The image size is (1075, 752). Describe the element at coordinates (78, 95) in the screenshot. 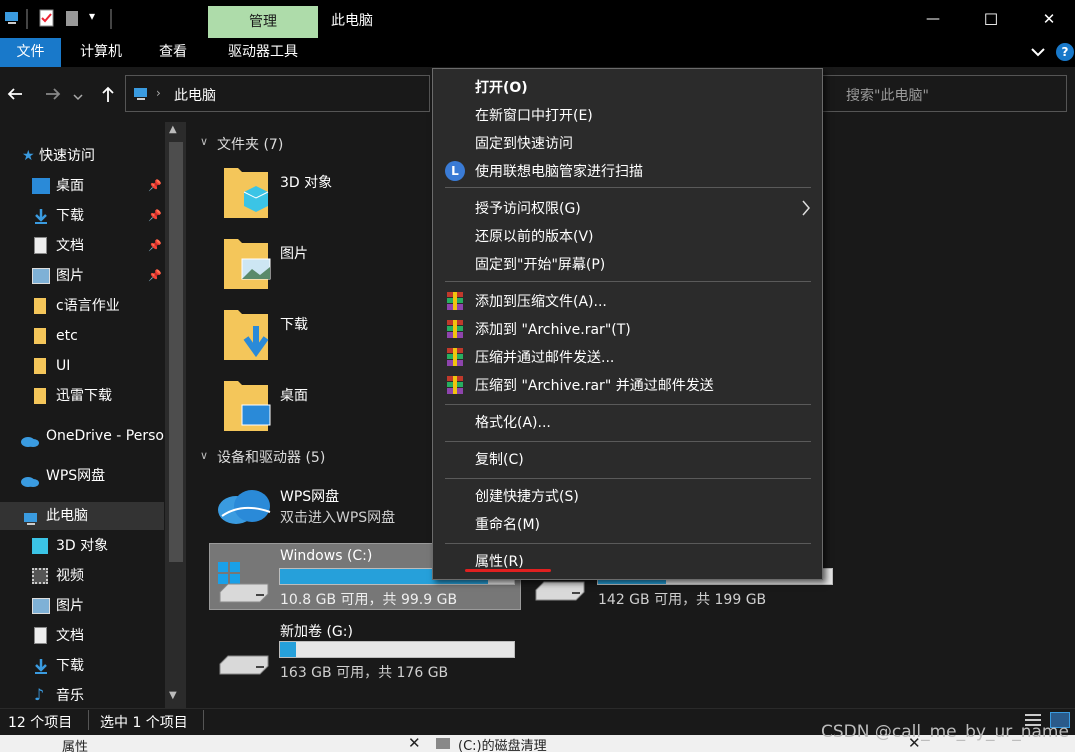

I see `recent-locations-chevron-icon` at that location.